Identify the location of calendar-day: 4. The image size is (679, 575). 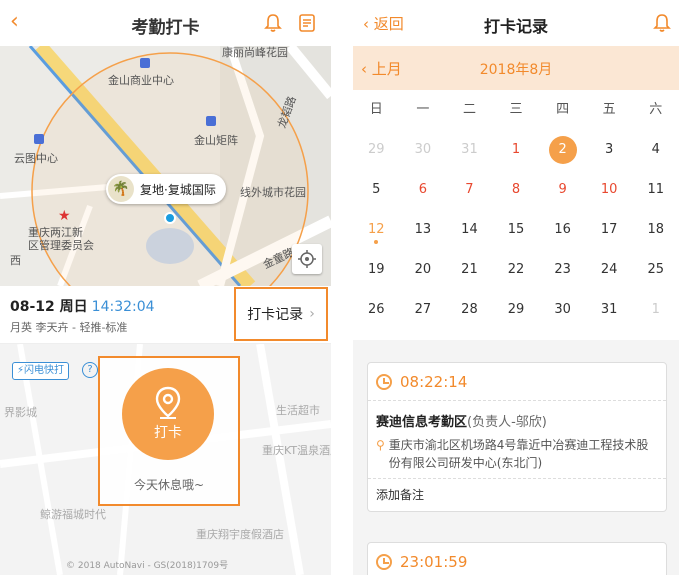
(655, 150).